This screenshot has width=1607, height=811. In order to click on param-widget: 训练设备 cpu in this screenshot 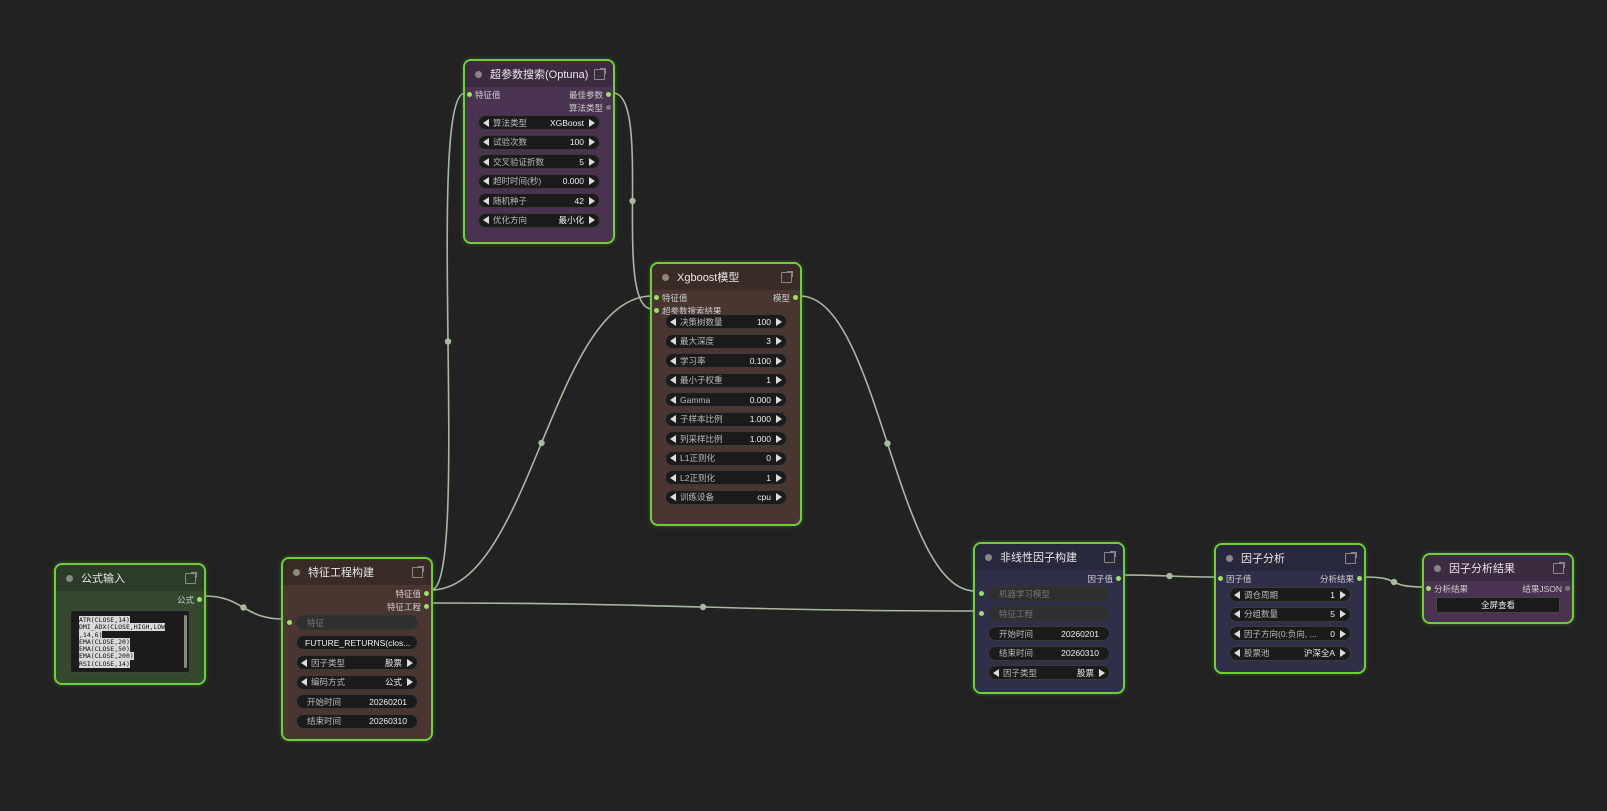, I will do `click(726, 497)`.